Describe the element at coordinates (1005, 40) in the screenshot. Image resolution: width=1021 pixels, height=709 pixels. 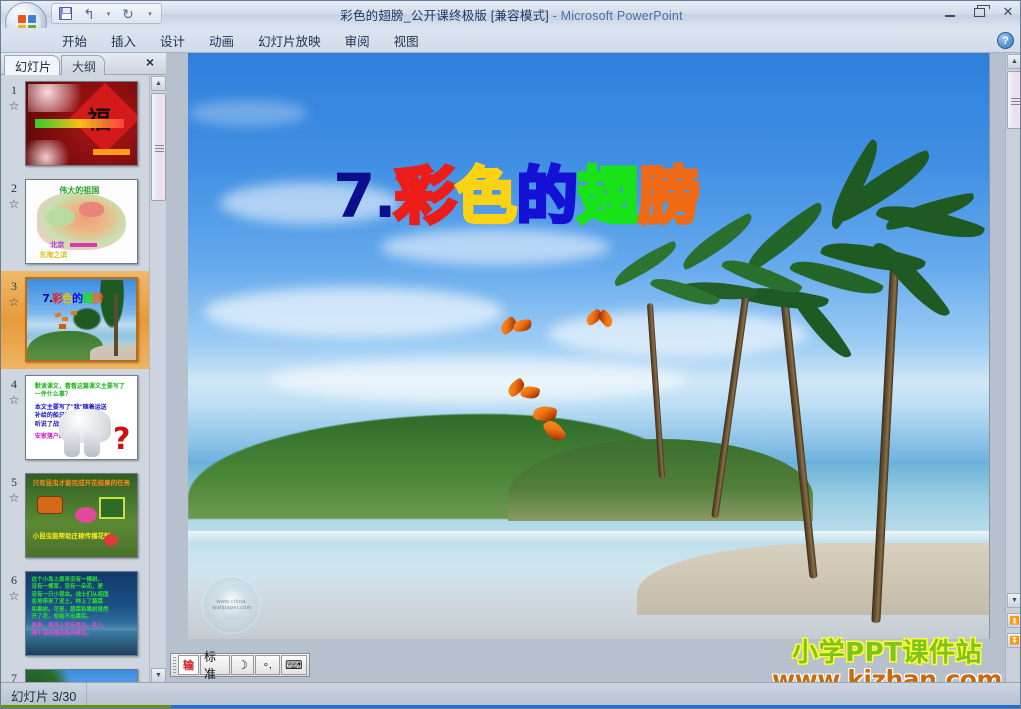
I see `help-button: ?` at that location.